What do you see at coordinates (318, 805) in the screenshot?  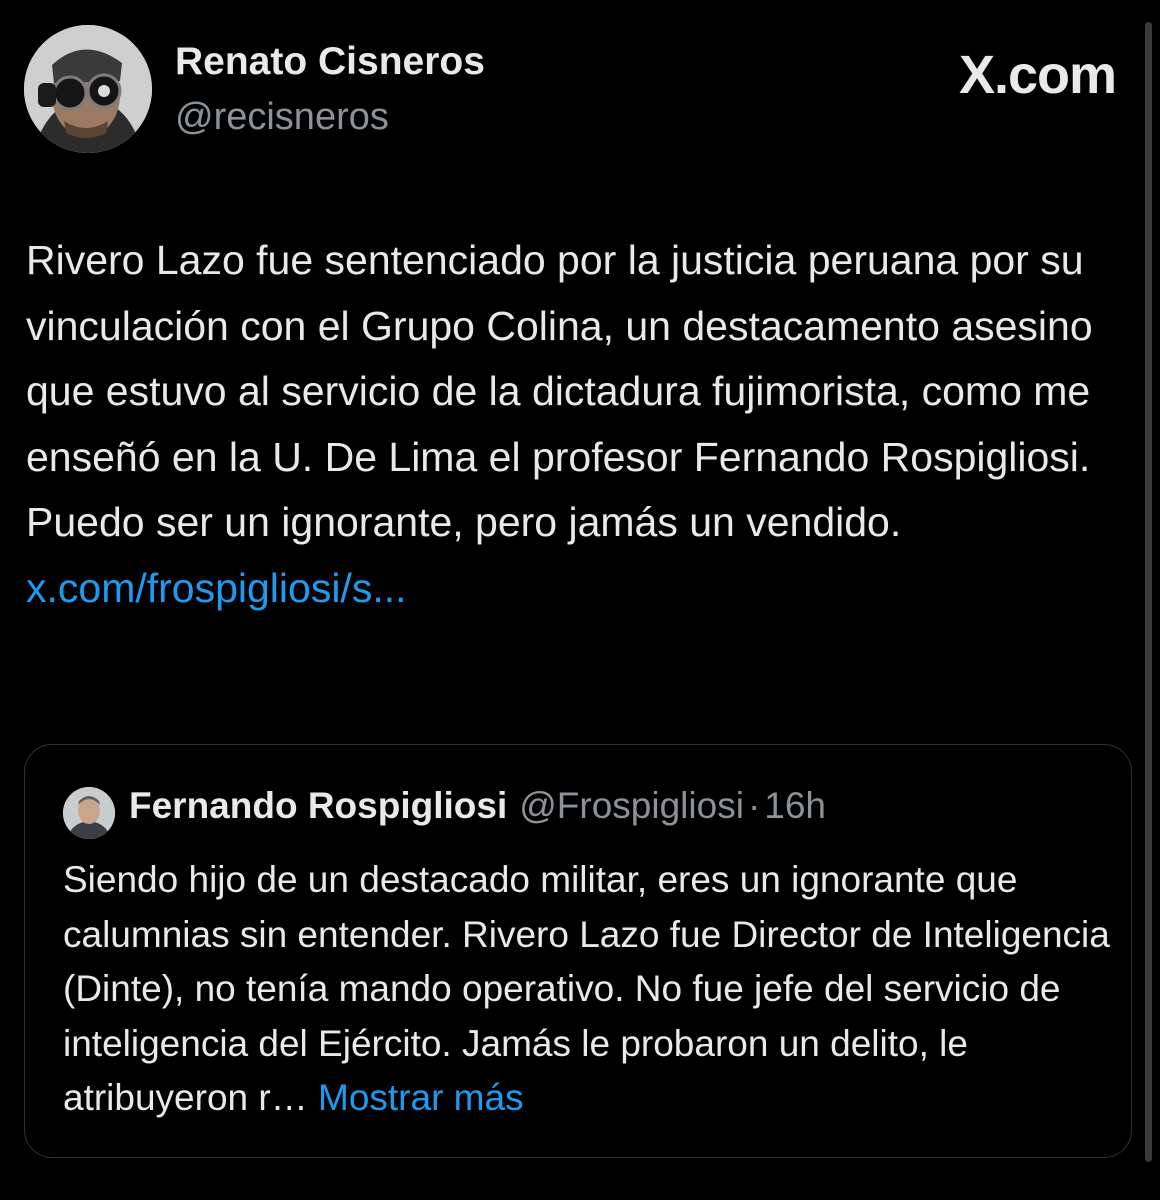 I see `quoted-author-name: Fernando Rospigliosi` at bounding box center [318, 805].